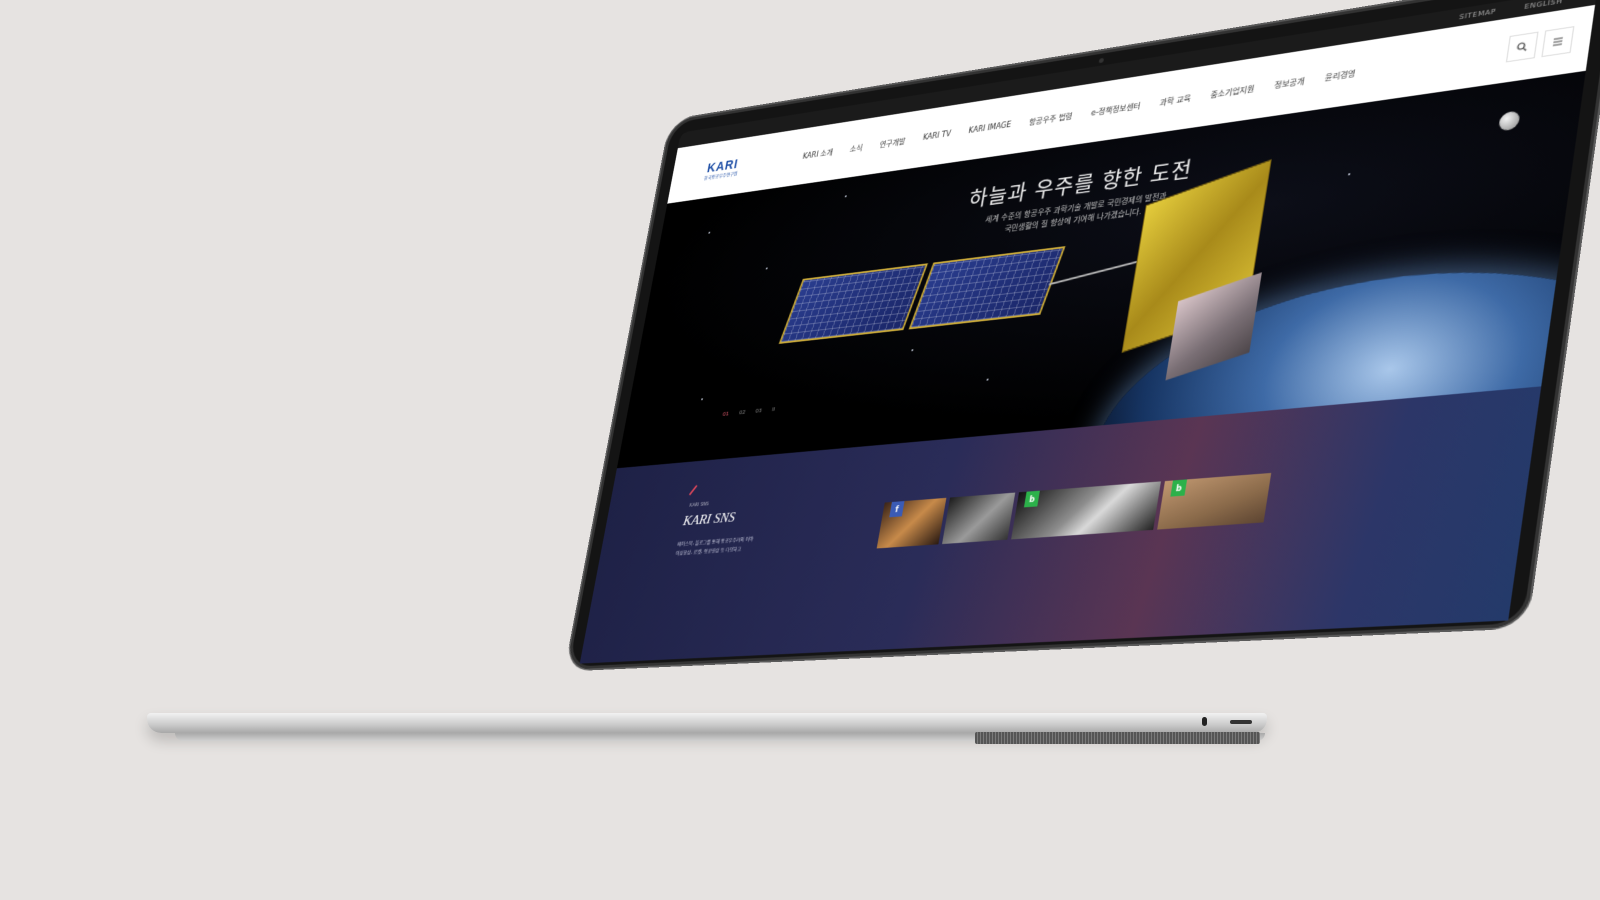 This screenshot has height=900, width=1600. I want to click on nav-icons, so click(1540, 44).